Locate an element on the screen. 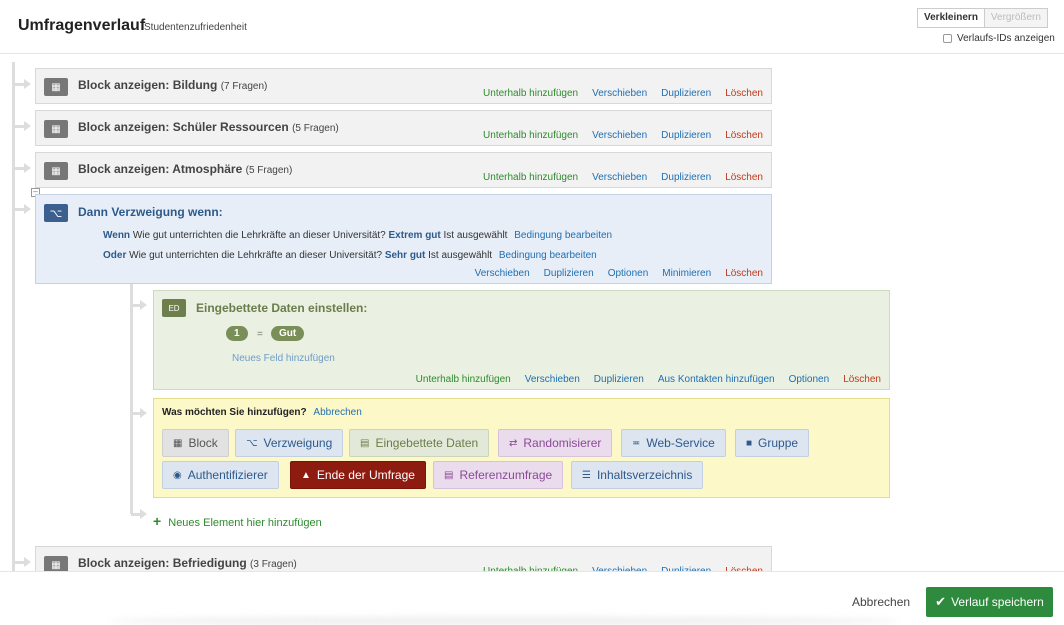  add-new-element-link: + Neues Element hier hinzufügen is located at coordinates (237, 521).